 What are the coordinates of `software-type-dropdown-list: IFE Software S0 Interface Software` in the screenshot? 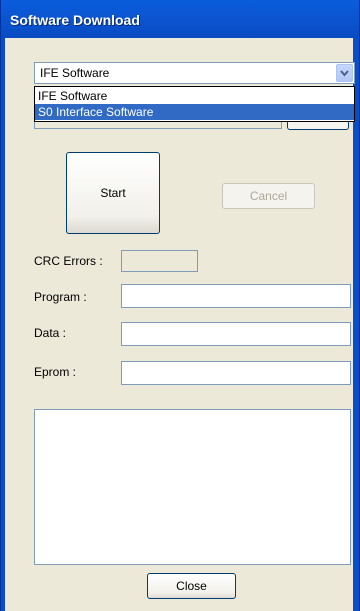 It's located at (194, 104).